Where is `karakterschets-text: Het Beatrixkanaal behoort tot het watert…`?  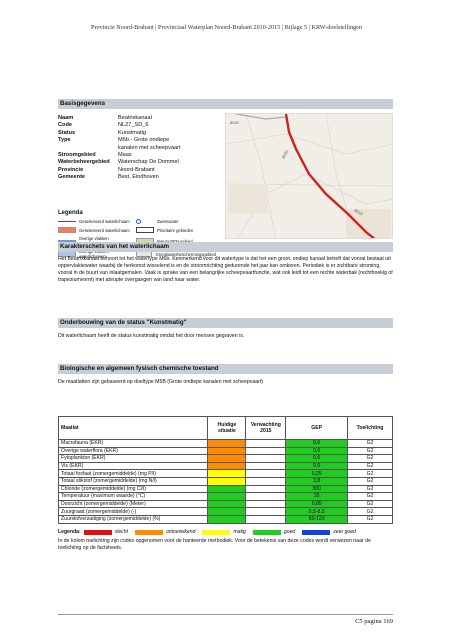 karakterschets-text: Het Beatrixkanaal behoort tot het watert… is located at coordinates (225, 269).